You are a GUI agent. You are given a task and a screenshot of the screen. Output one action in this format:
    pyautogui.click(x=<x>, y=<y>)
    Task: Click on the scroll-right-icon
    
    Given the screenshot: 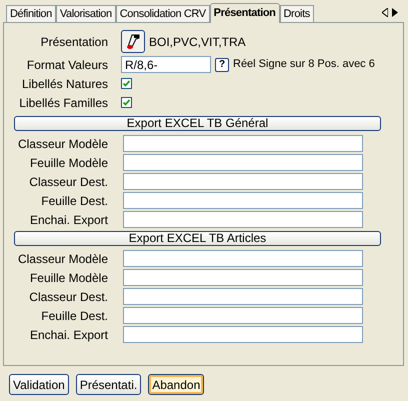 What is the action you would take?
    pyautogui.click(x=395, y=12)
    